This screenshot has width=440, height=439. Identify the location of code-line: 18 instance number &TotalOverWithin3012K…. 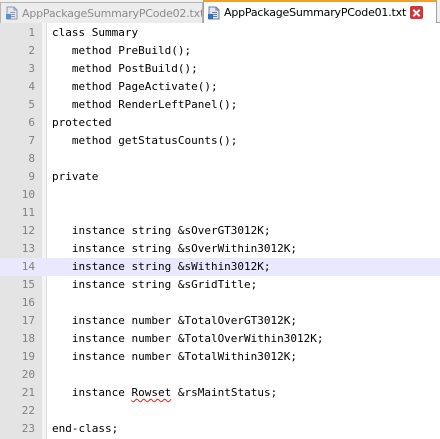
(220, 339).